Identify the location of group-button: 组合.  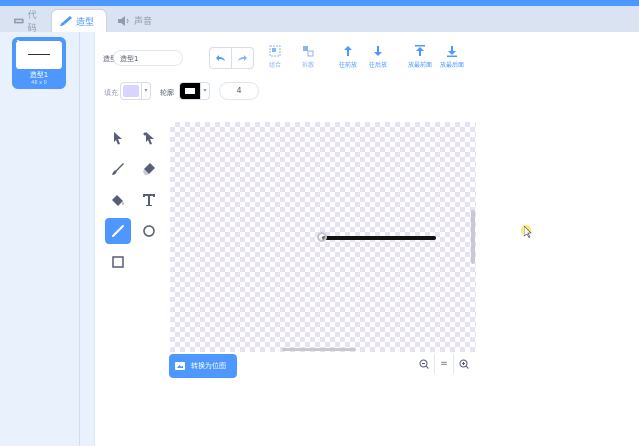
(275, 59).